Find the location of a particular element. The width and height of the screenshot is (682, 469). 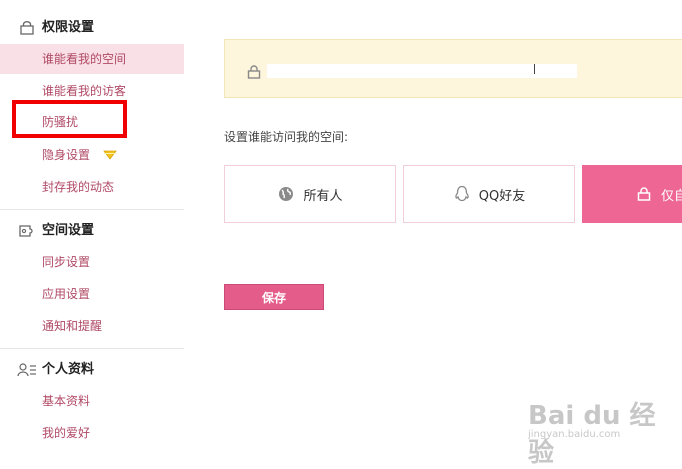

section-privacy: 权限设置 is located at coordinates (92, 28).